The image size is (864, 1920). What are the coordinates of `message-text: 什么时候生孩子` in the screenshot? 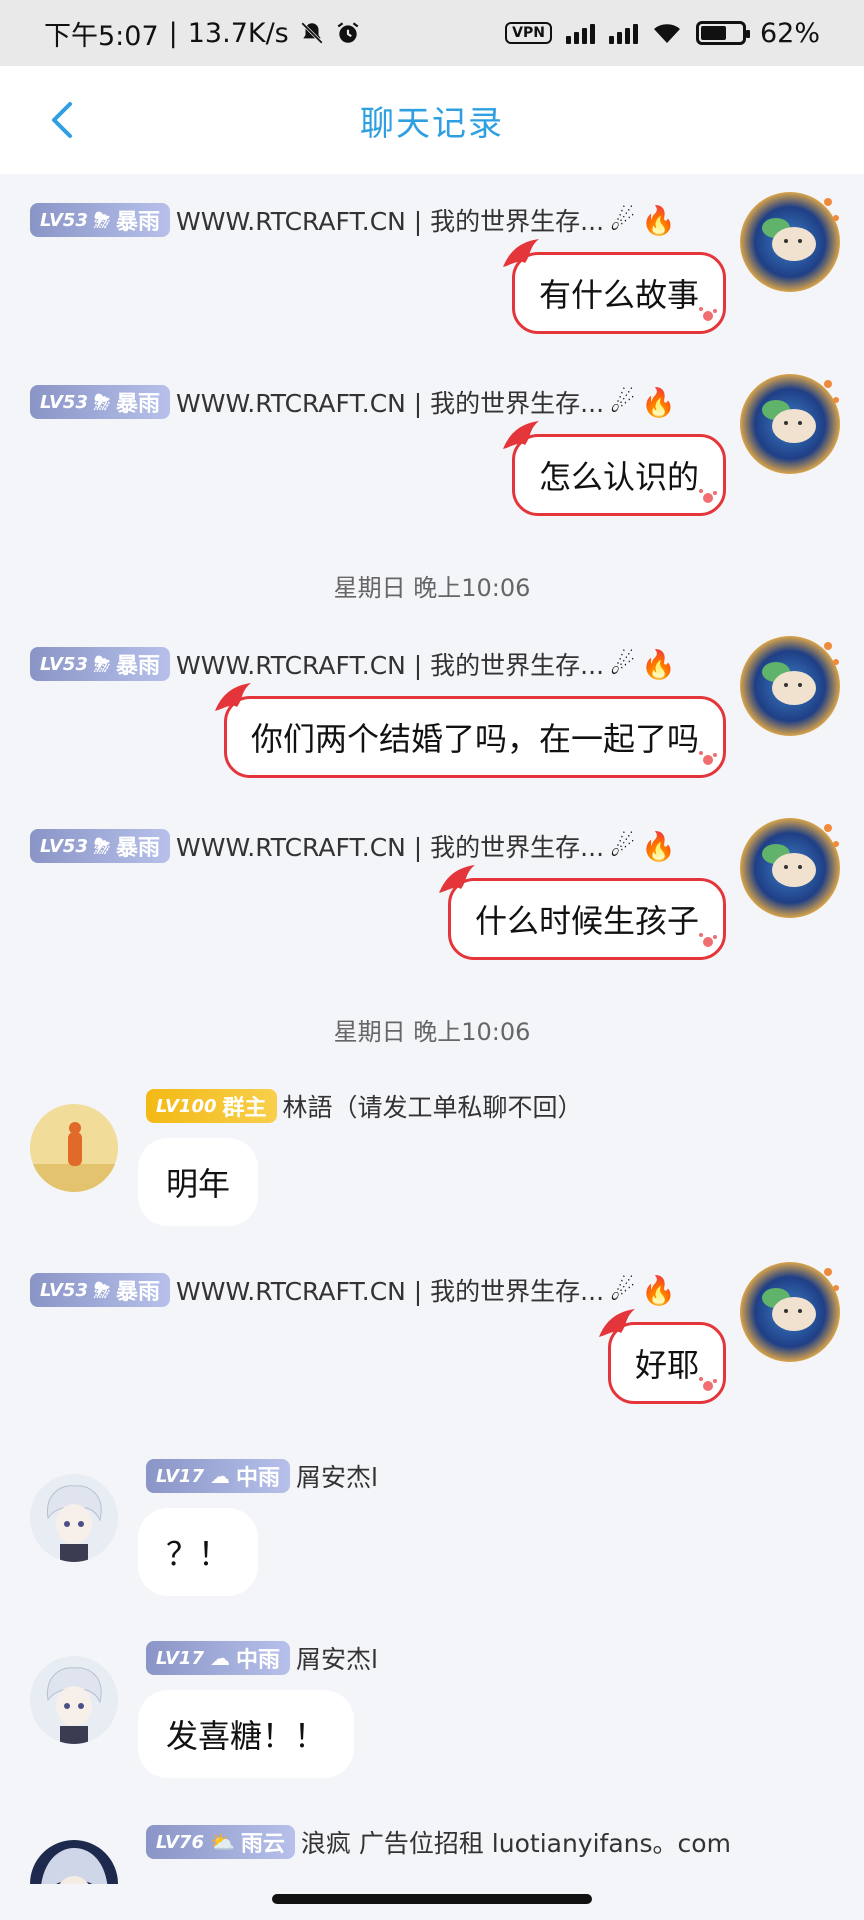 It's located at (586, 921).